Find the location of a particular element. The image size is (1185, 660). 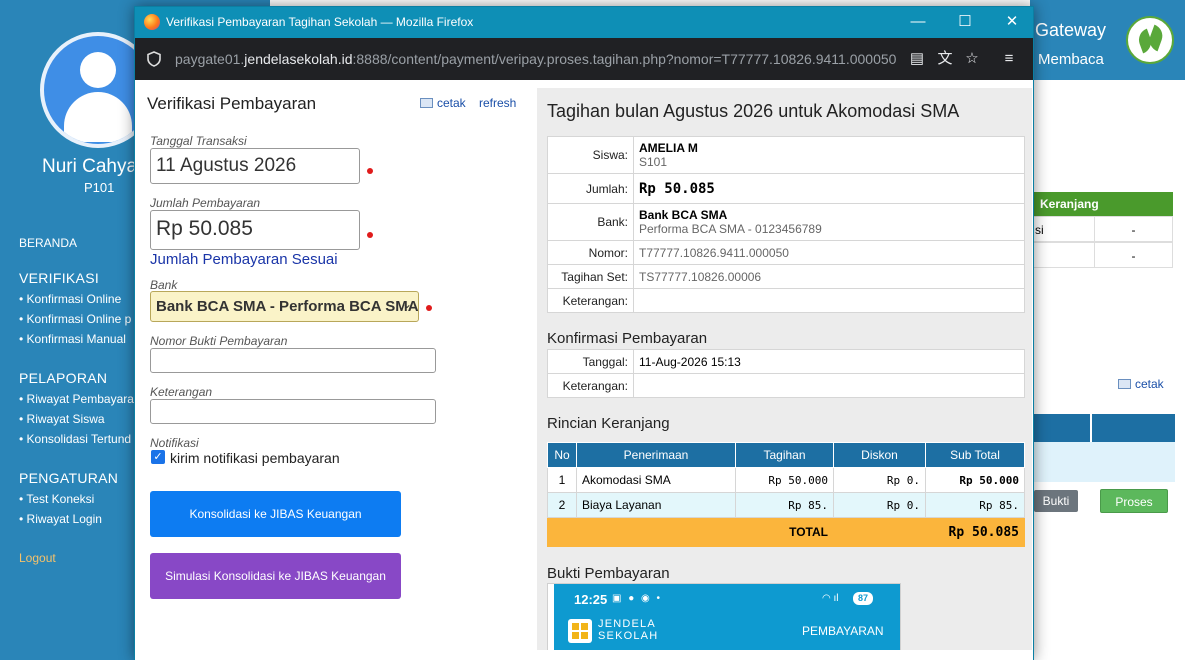

firefox-icon is located at coordinates (152, 22).